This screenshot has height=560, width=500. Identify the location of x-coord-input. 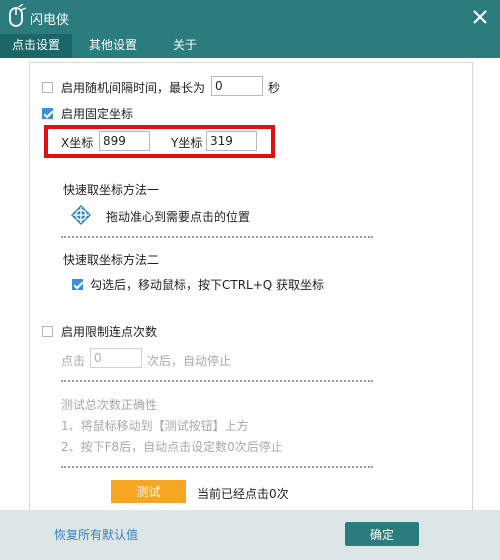
(124, 141).